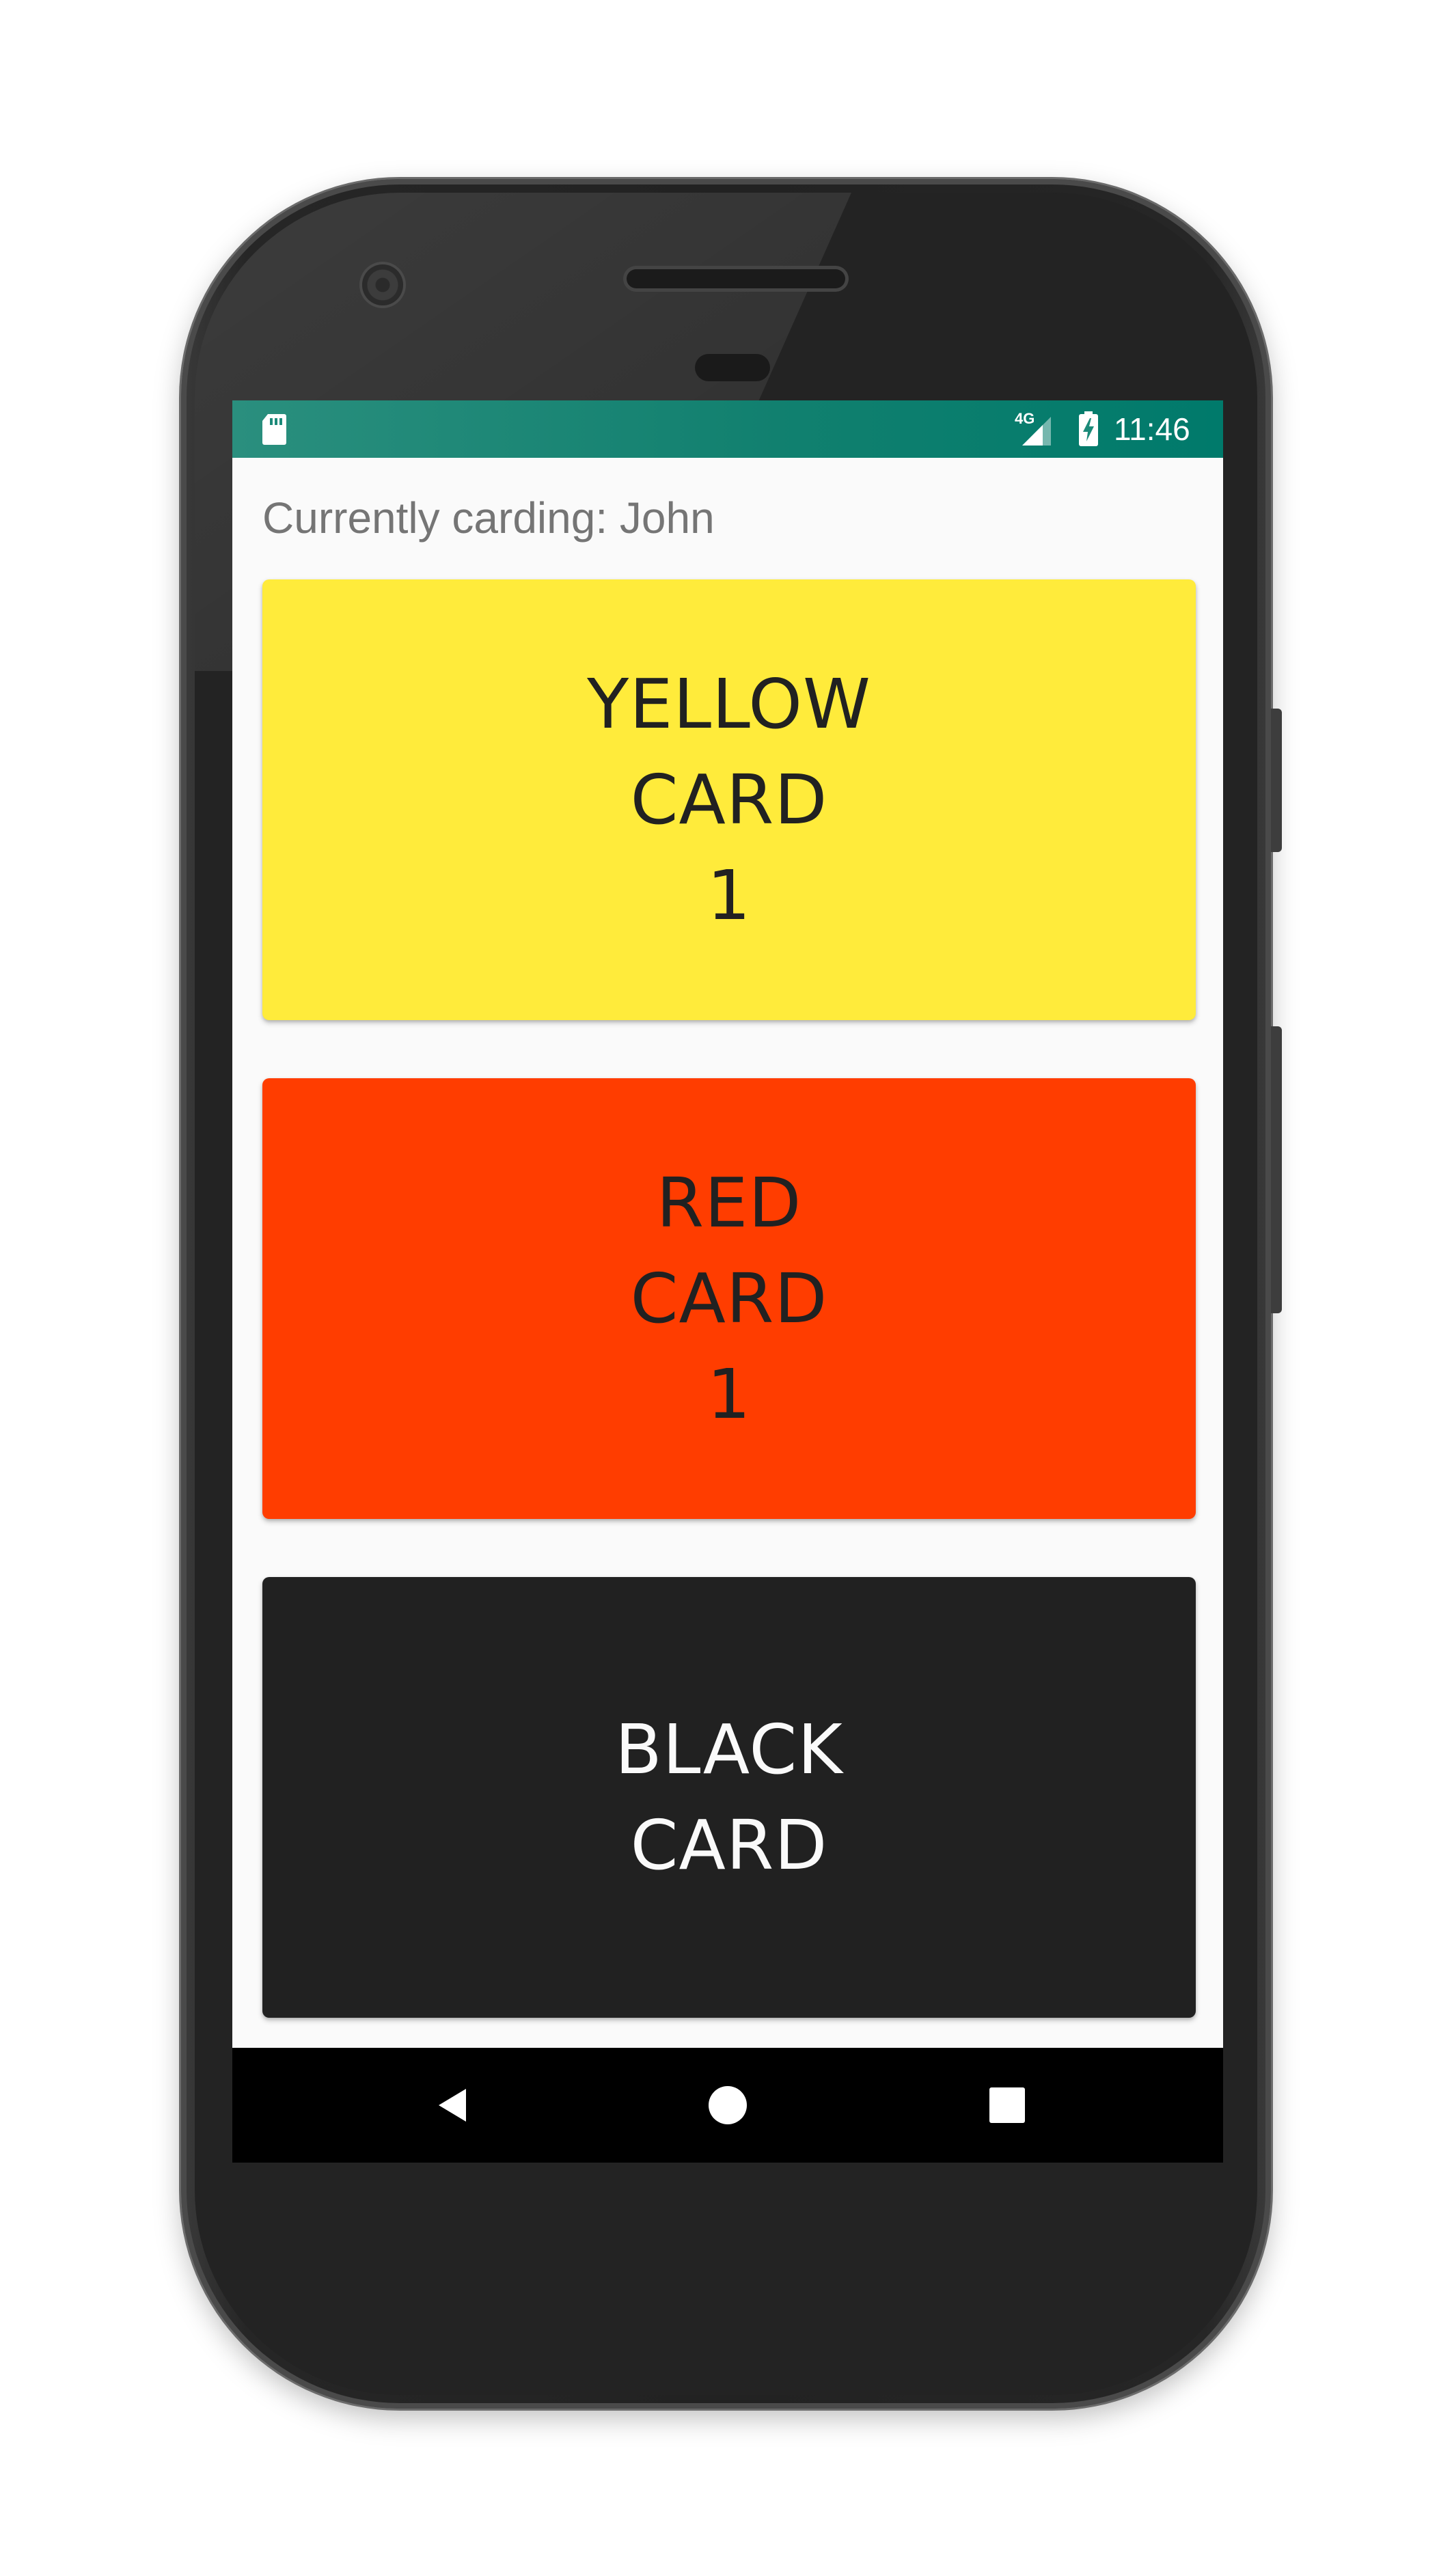 This screenshot has height=2576, width=1452. What do you see at coordinates (274, 429) in the screenshot?
I see `sd-card-icon` at bounding box center [274, 429].